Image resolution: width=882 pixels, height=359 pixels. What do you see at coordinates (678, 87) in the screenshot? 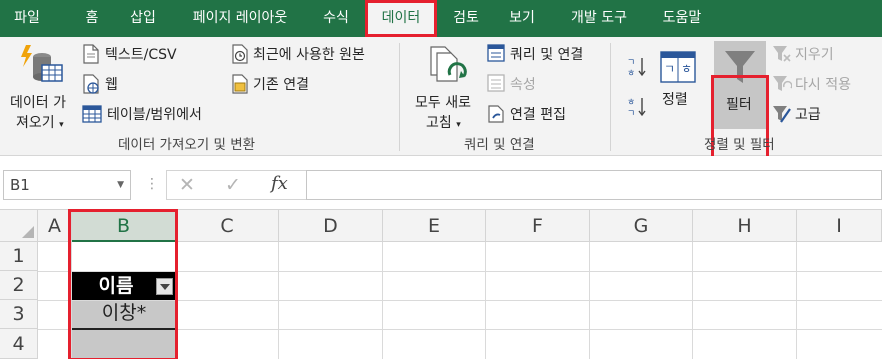
I see `sort-button: ㄱ ㅎ 정렬` at bounding box center [678, 87].